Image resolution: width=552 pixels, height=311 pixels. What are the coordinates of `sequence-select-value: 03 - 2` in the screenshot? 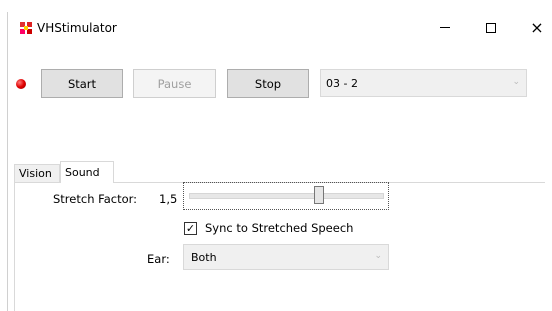 It's located at (342, 83).